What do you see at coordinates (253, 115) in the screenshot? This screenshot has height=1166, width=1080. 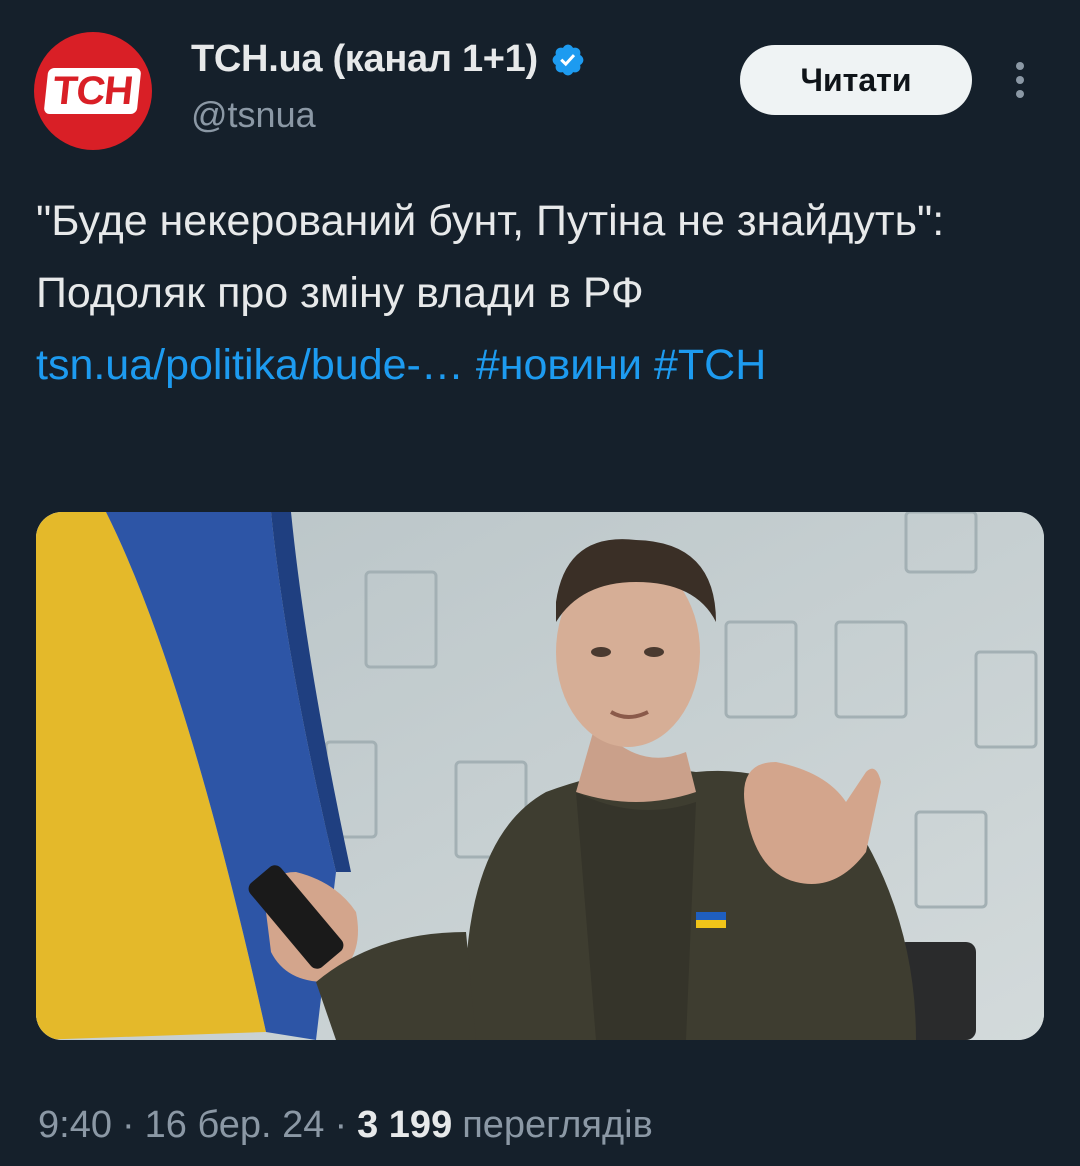 I see `account-handle: @tsnua` at bounding box center [253, 115].